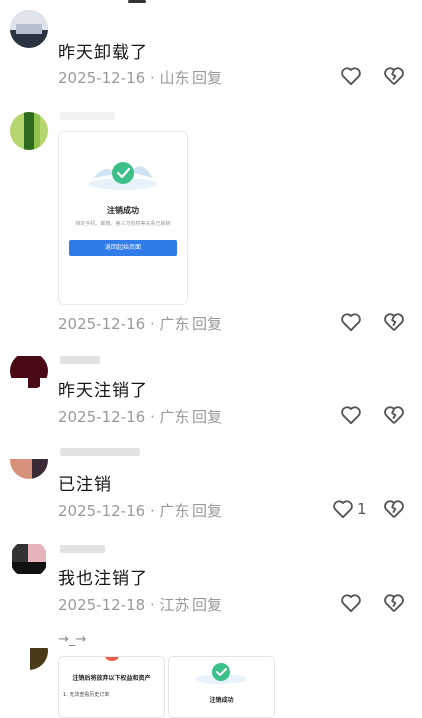 Image resolution: width=422 pixels, height=718 pixels. What do you see at coordinates (362, 509) in the screenshot?
I see `like-count: 1` at bounding box center [362, 509].